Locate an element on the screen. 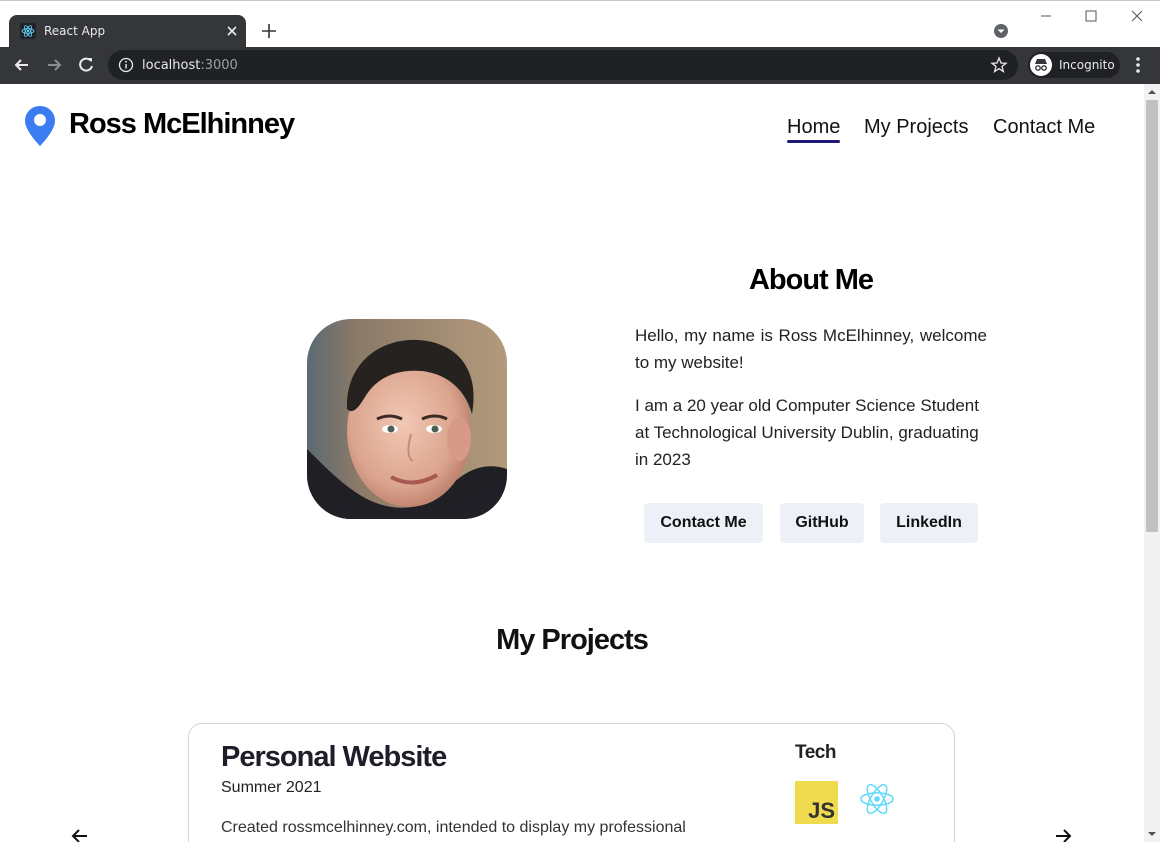 The height and width of the screenshot is (842, 1160). close-tab-icon is located at coordinates (232, 31).